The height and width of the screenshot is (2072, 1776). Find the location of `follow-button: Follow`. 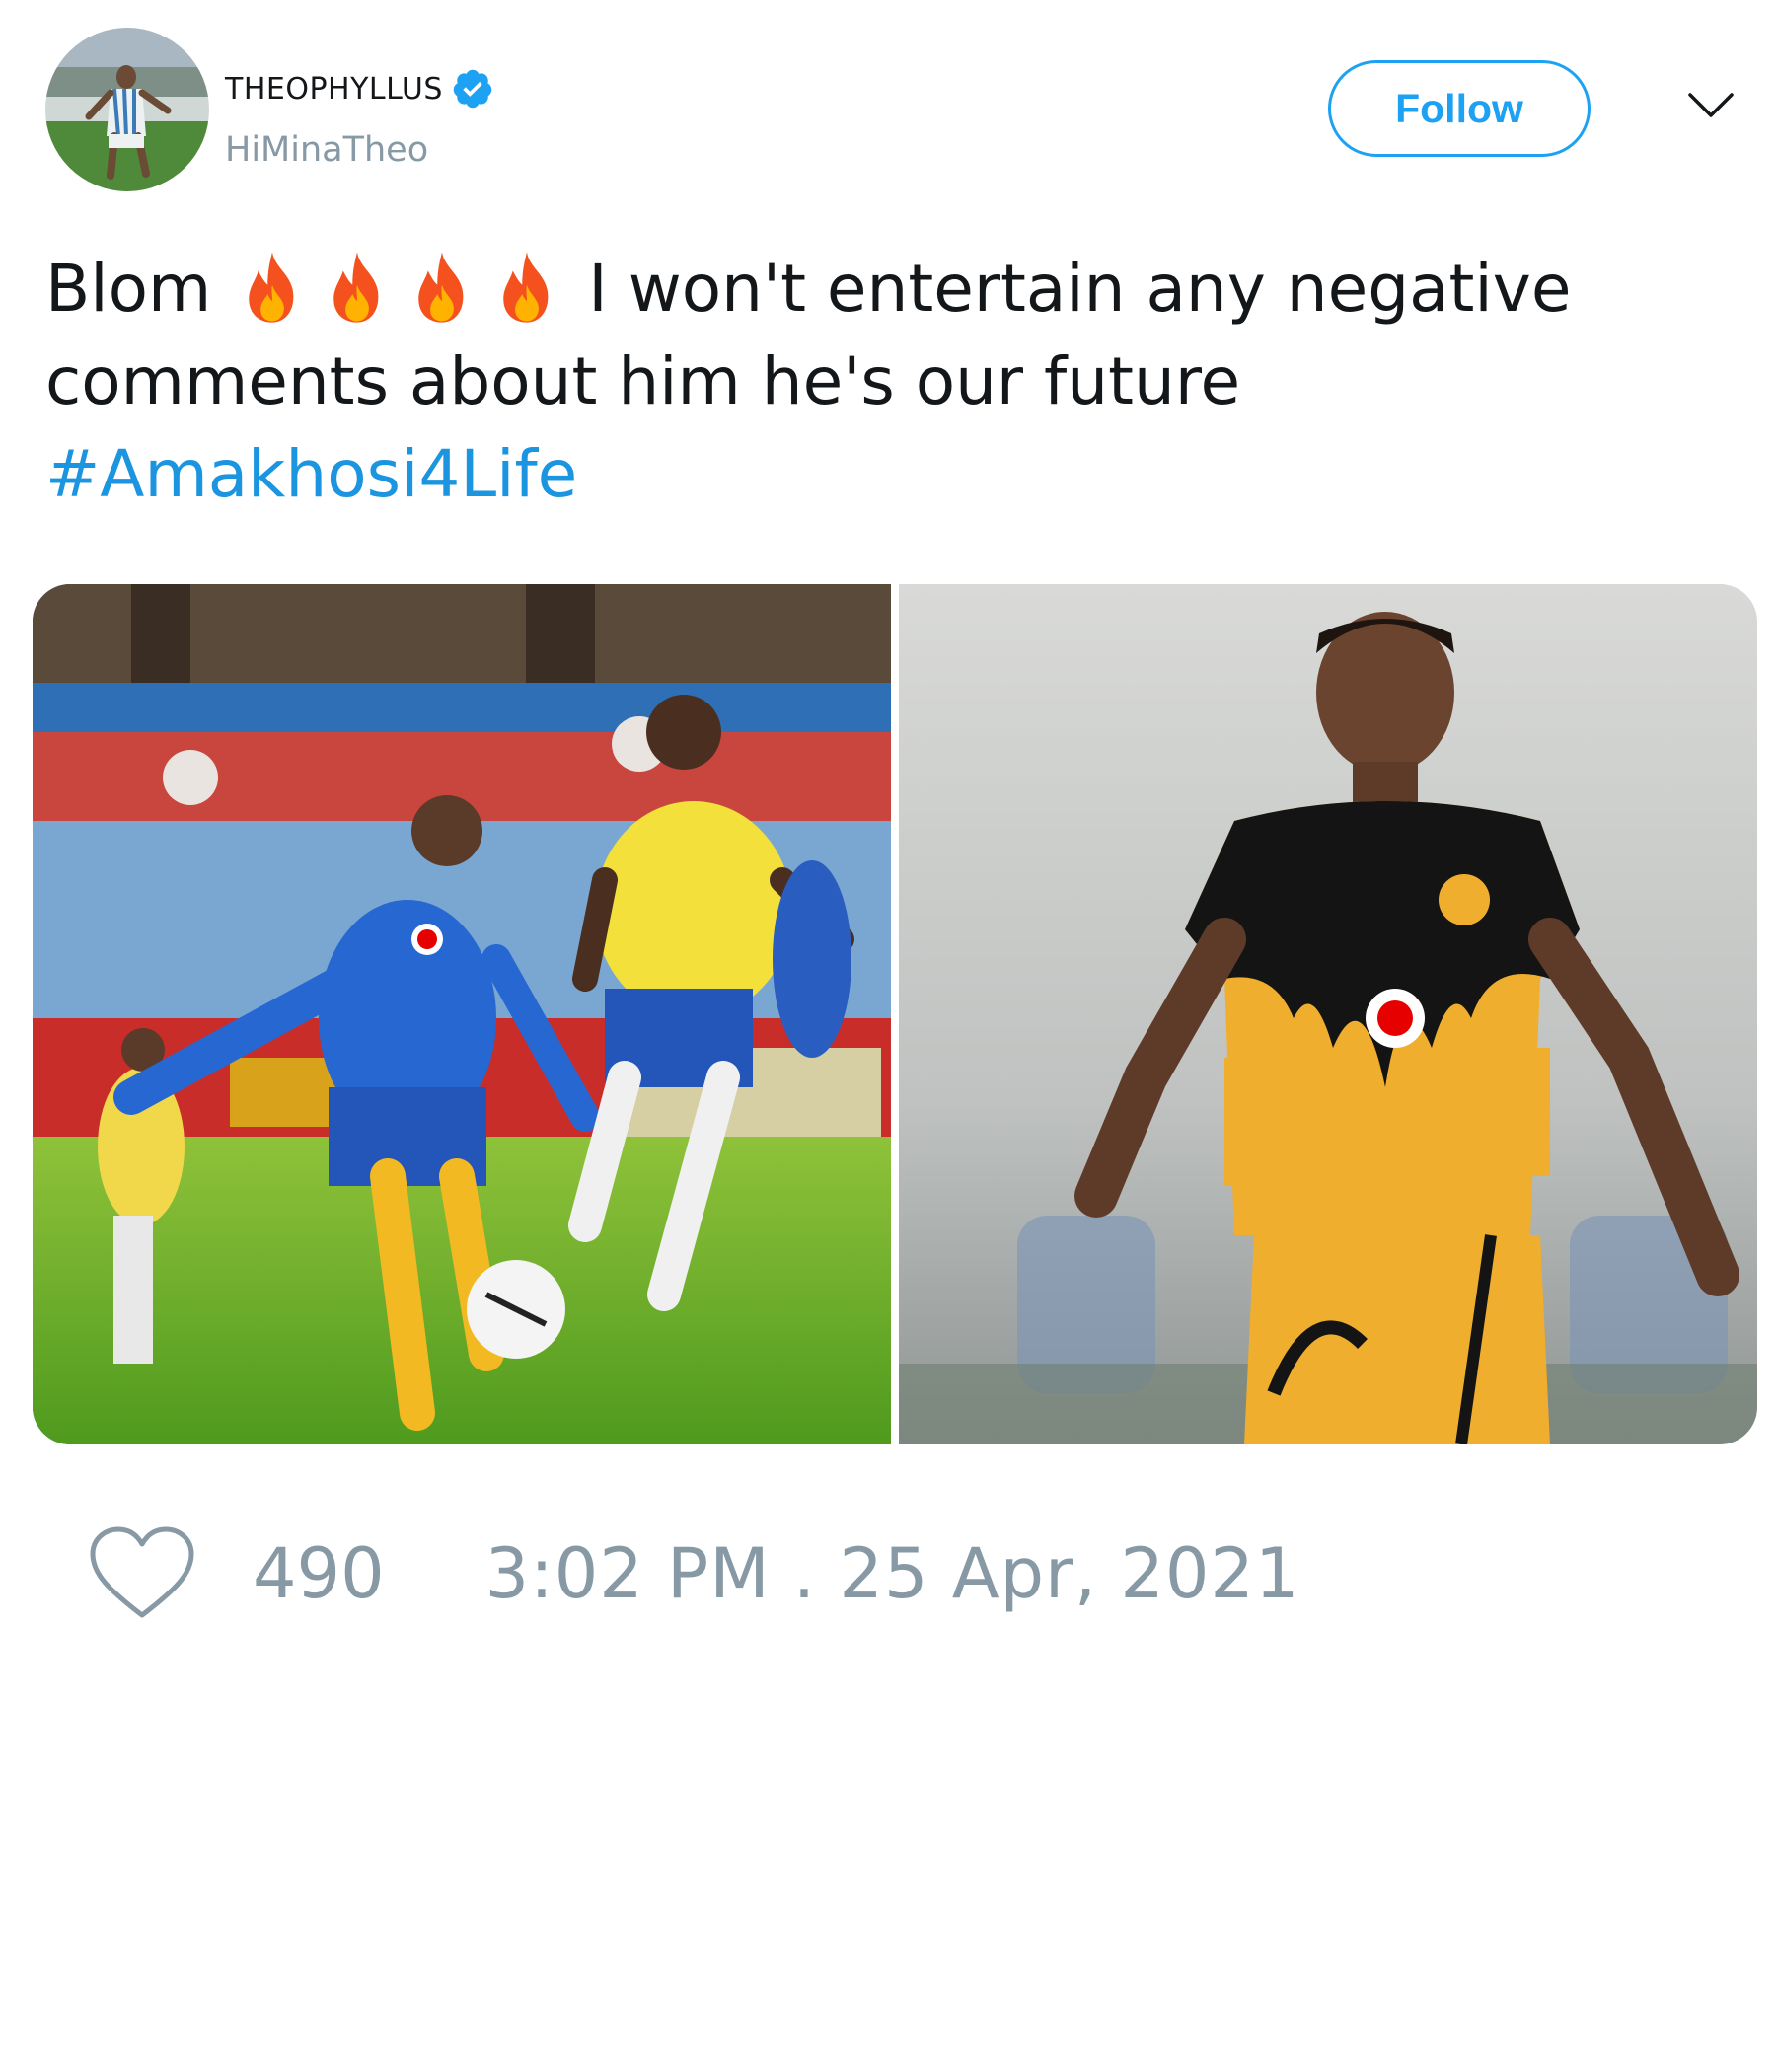

follow-button: Follow is located at coordinates (1460, 109).